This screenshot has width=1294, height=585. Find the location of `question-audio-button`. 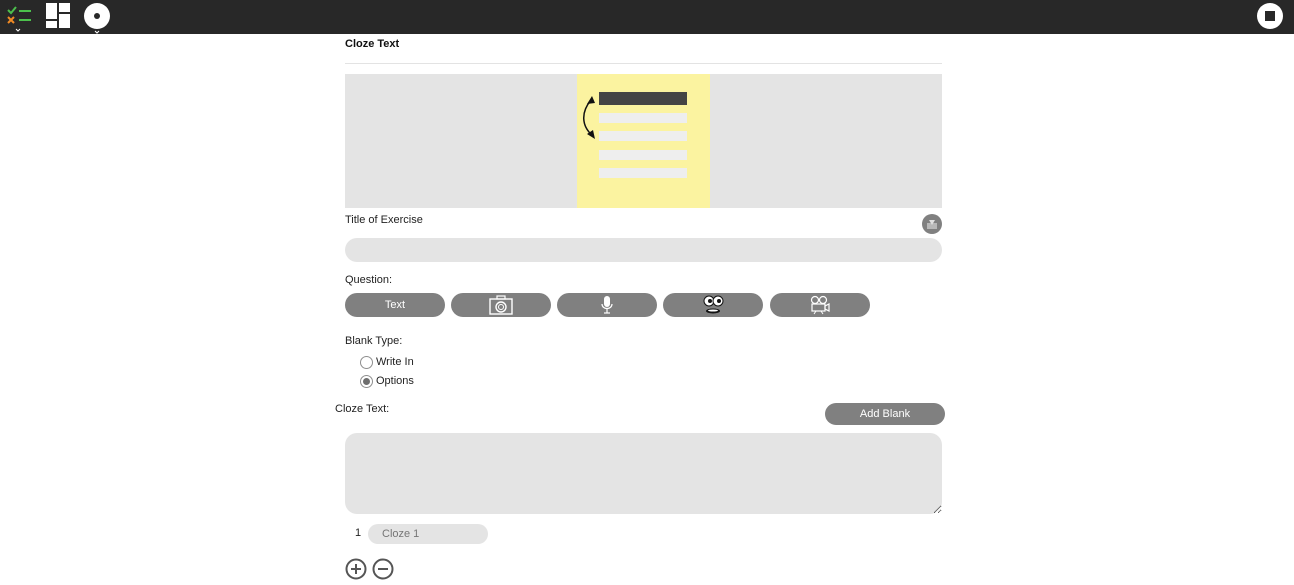

question-audio-button is located at coordinates (607, 305).